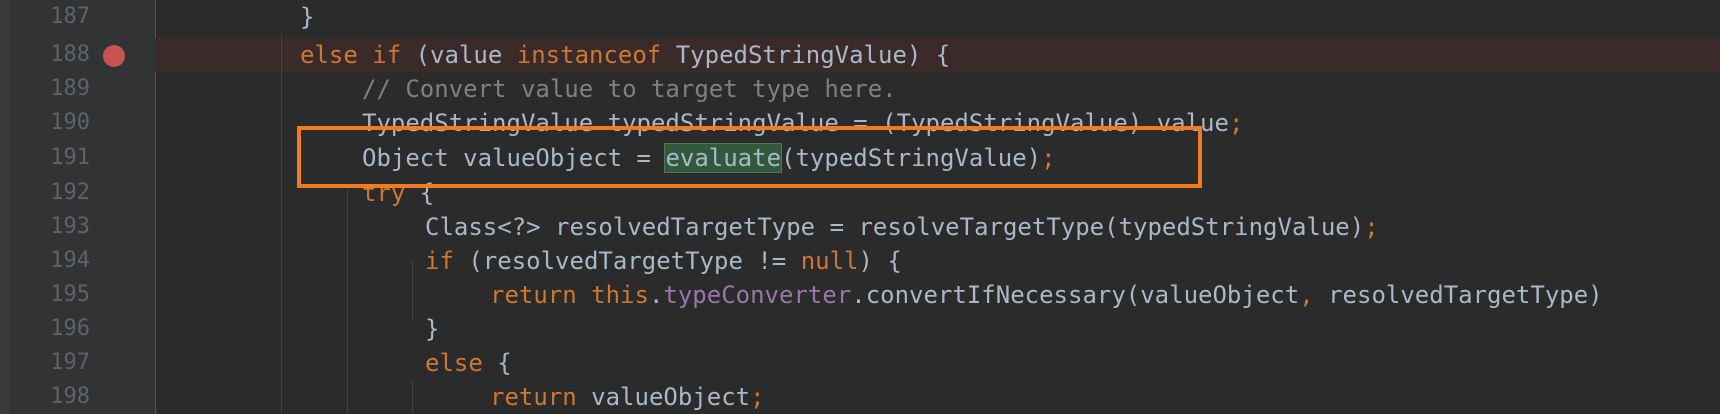 This screenshot has width=1720, height=414. I want to click on line-number: 191, so click(70, 157).